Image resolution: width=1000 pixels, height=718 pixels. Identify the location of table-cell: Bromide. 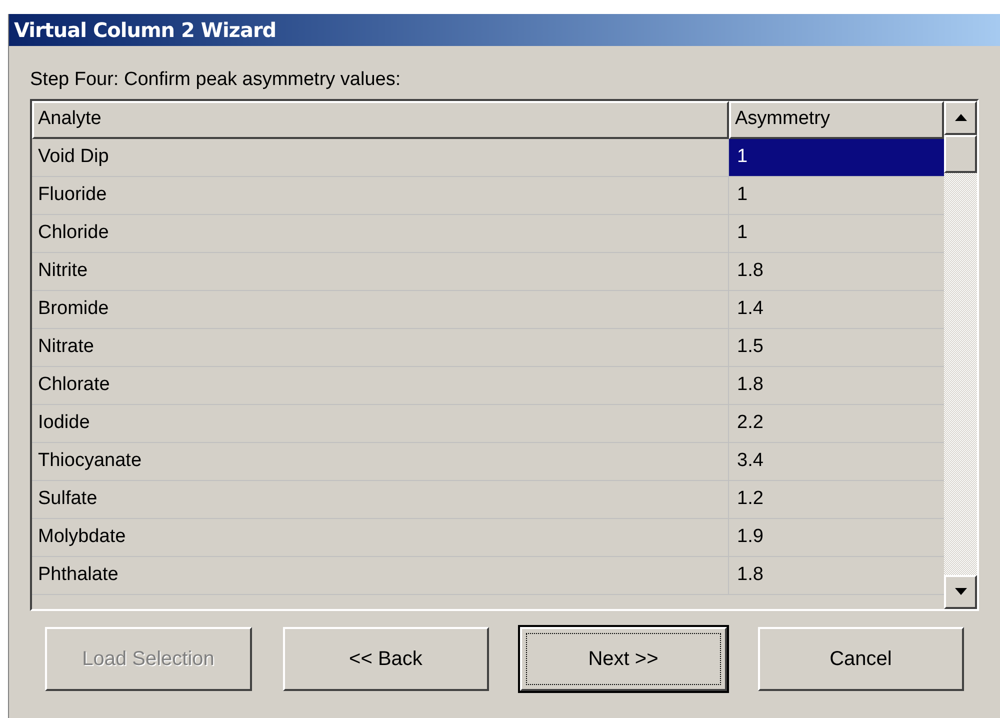
(380, 309).